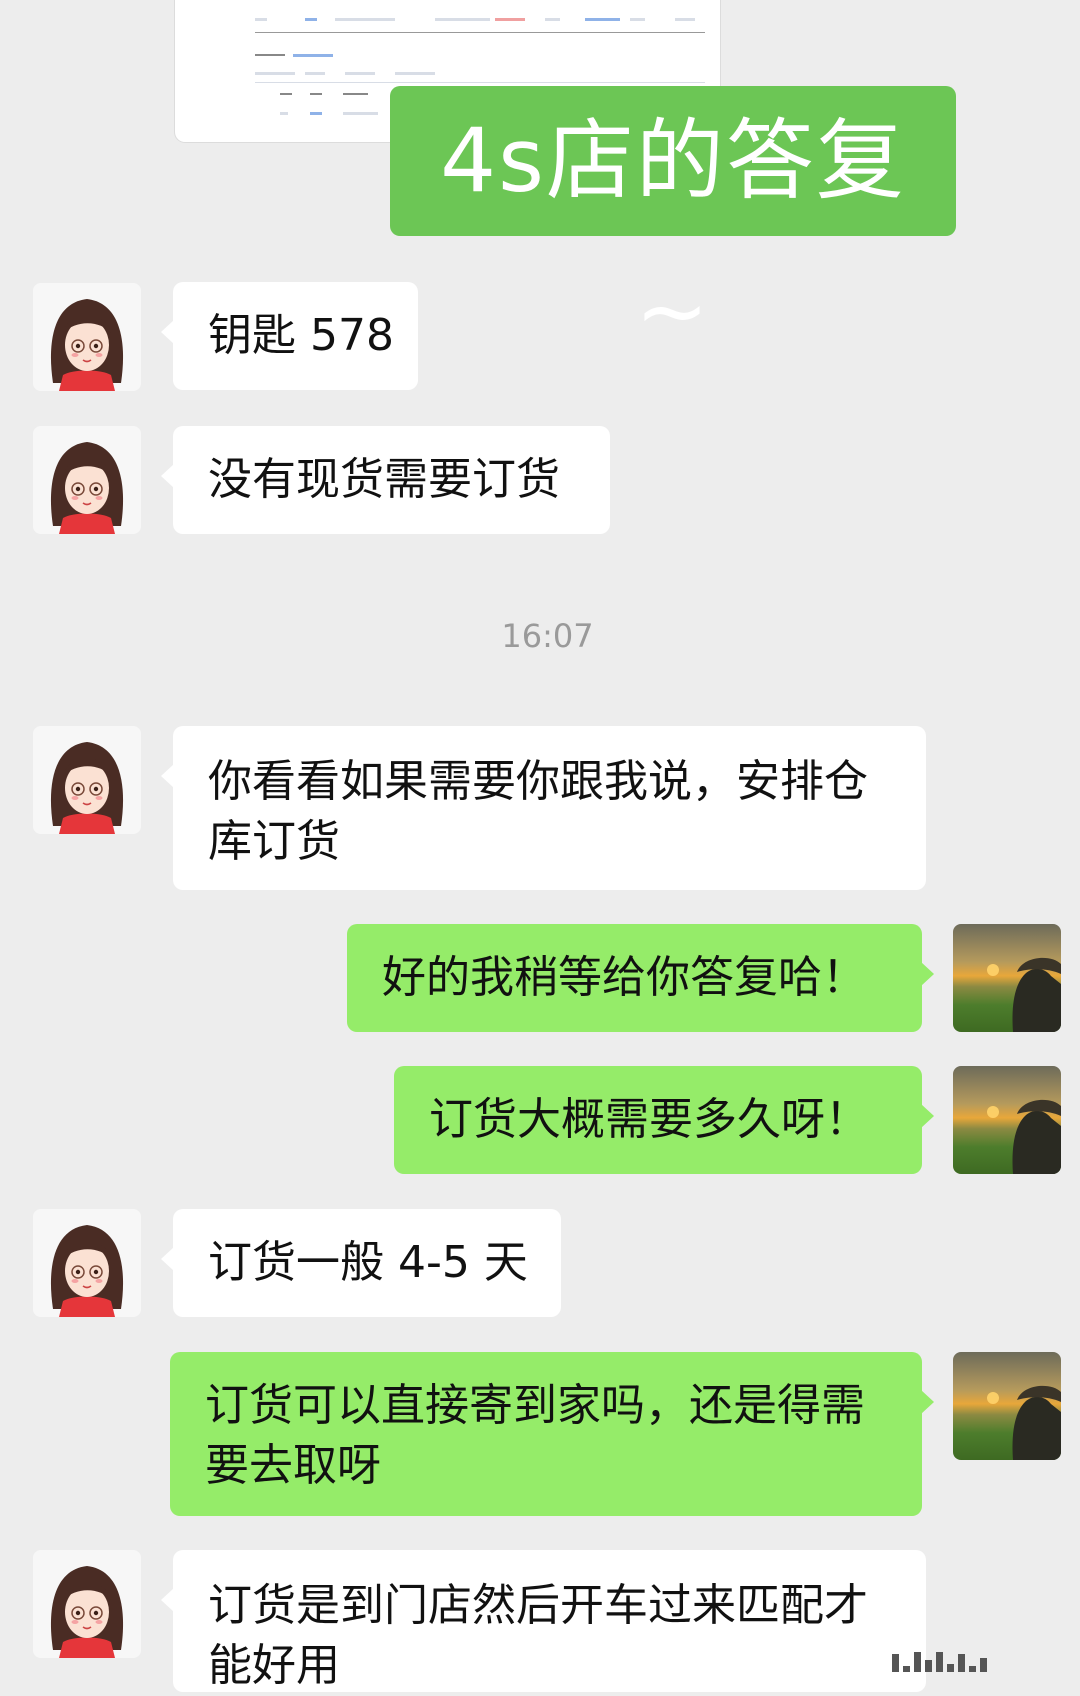 This screenshot has width=1080, height=1696. I want to click on outgoing-message: 订货大概需要多久呀！, so click(664, 1120).